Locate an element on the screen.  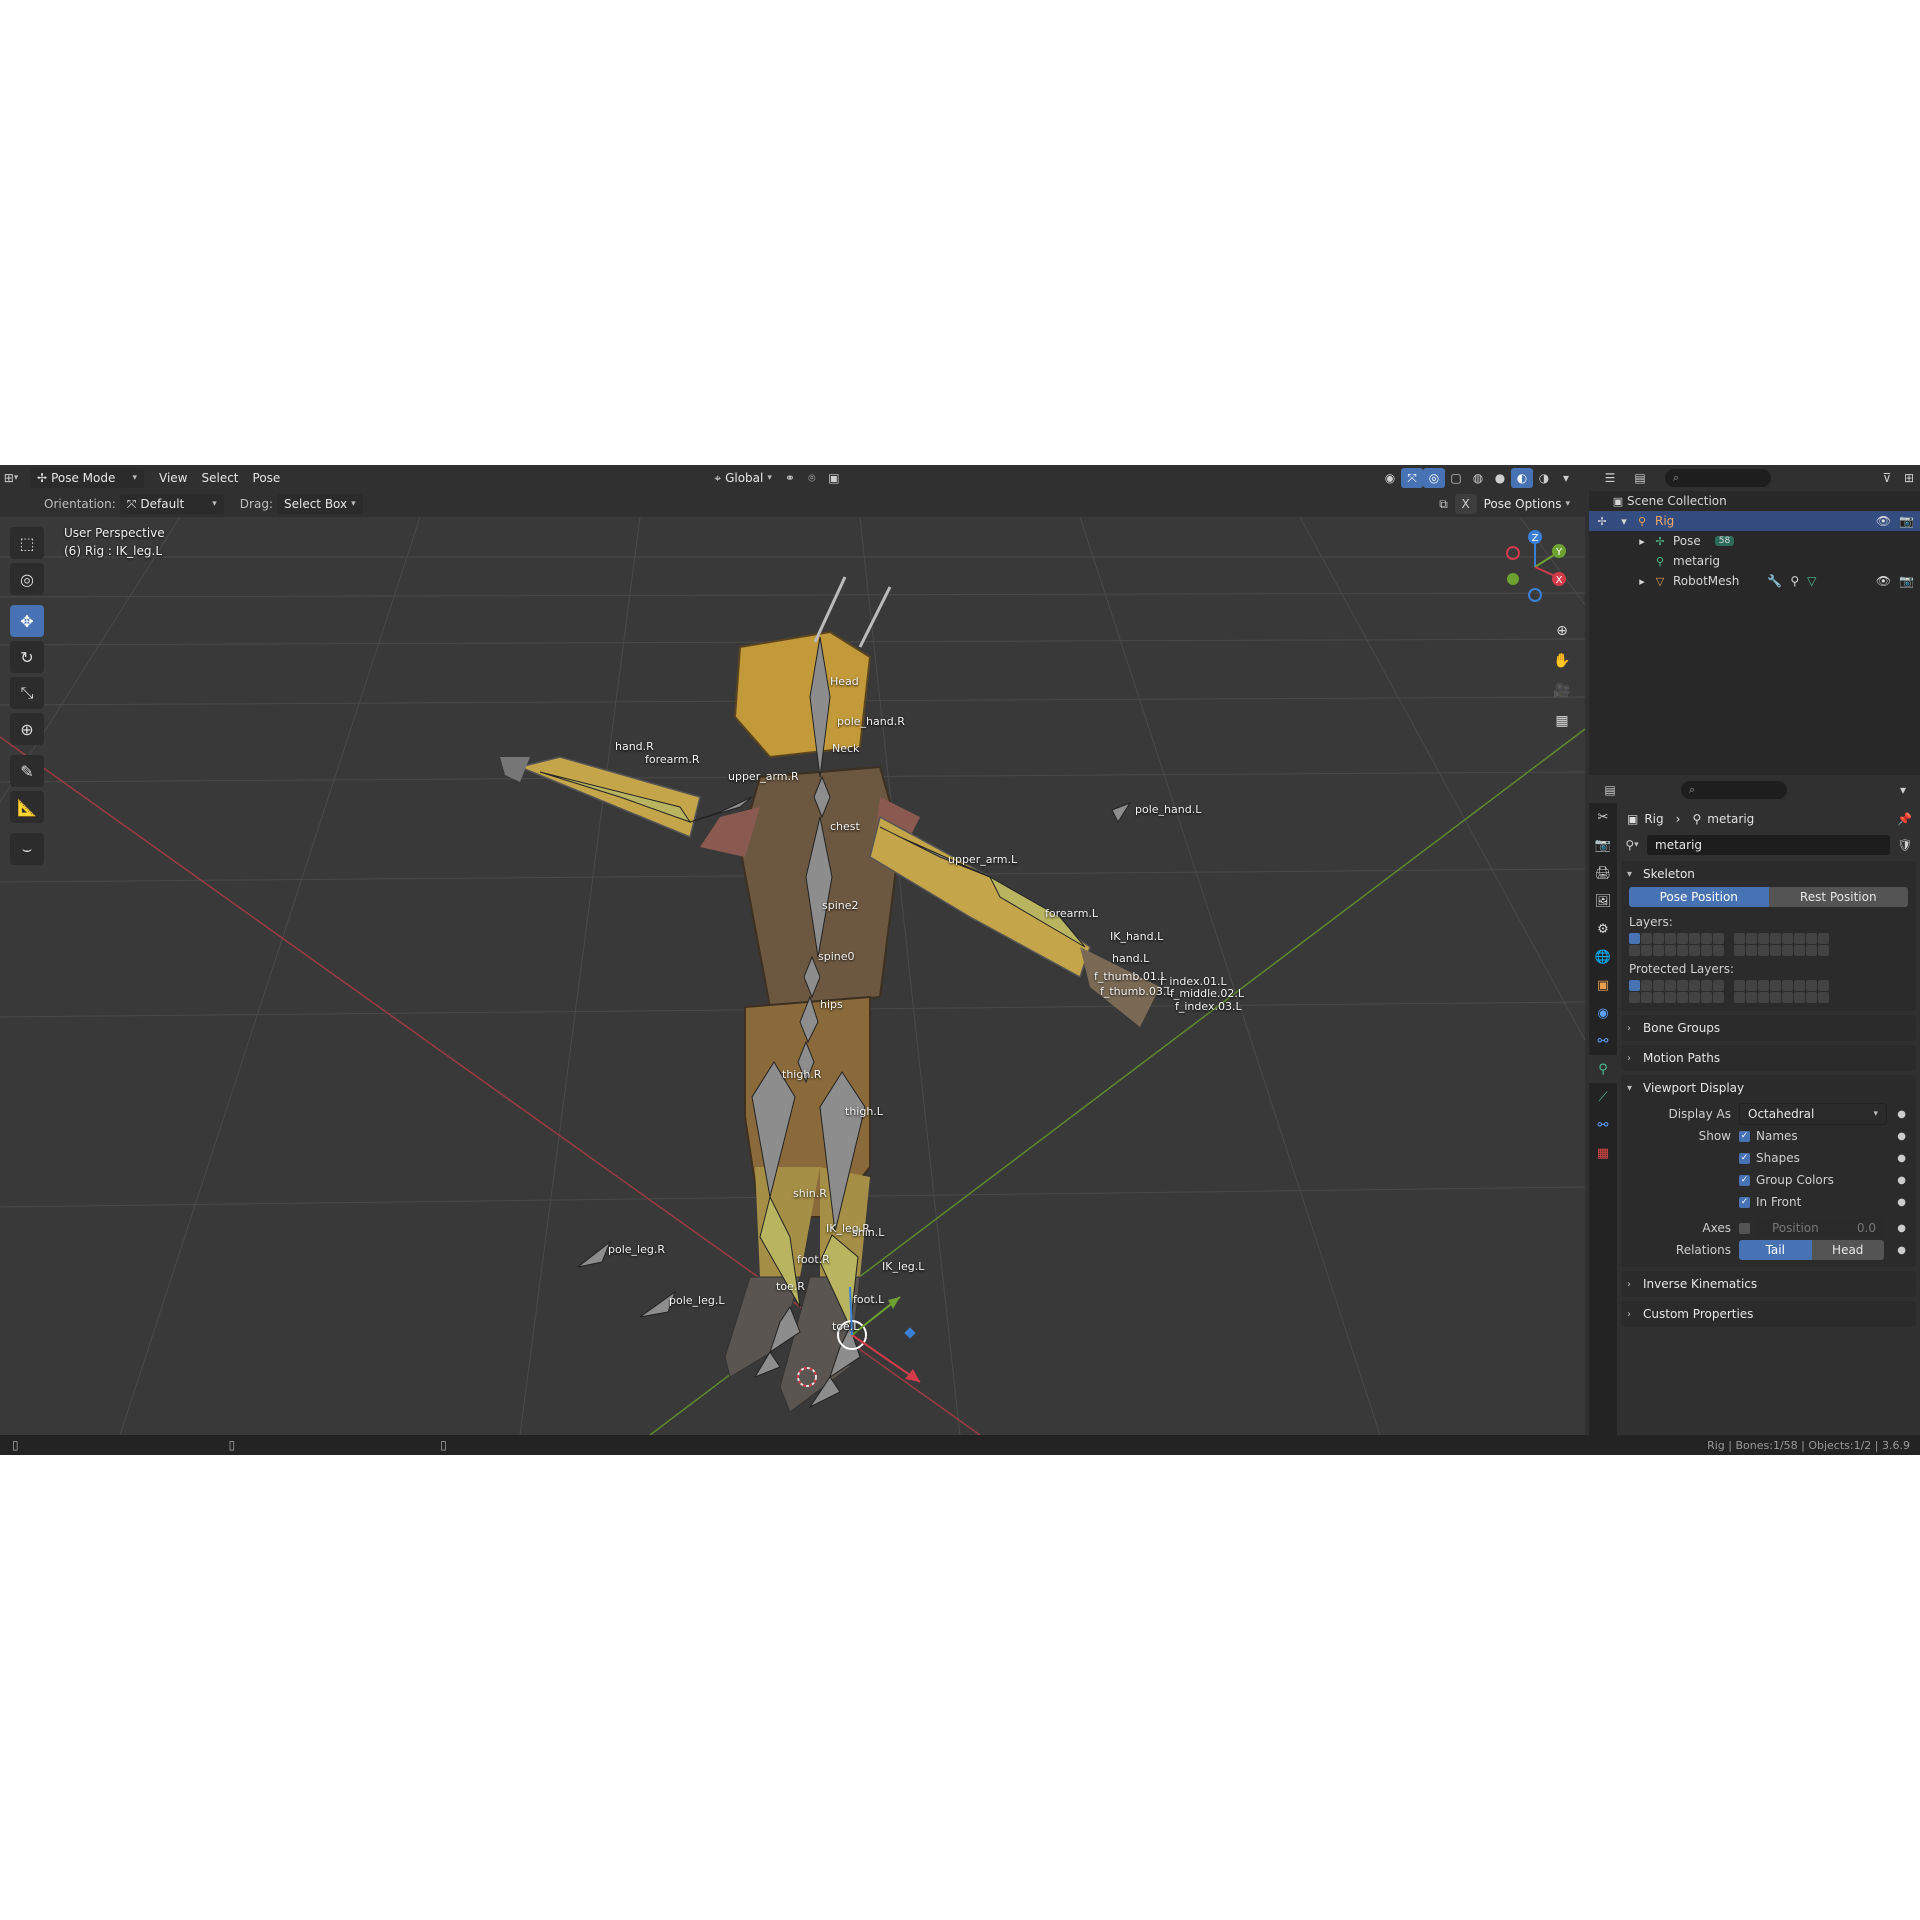
select-box-tool-icon: ⬚ is located at coordinates (27, 543).